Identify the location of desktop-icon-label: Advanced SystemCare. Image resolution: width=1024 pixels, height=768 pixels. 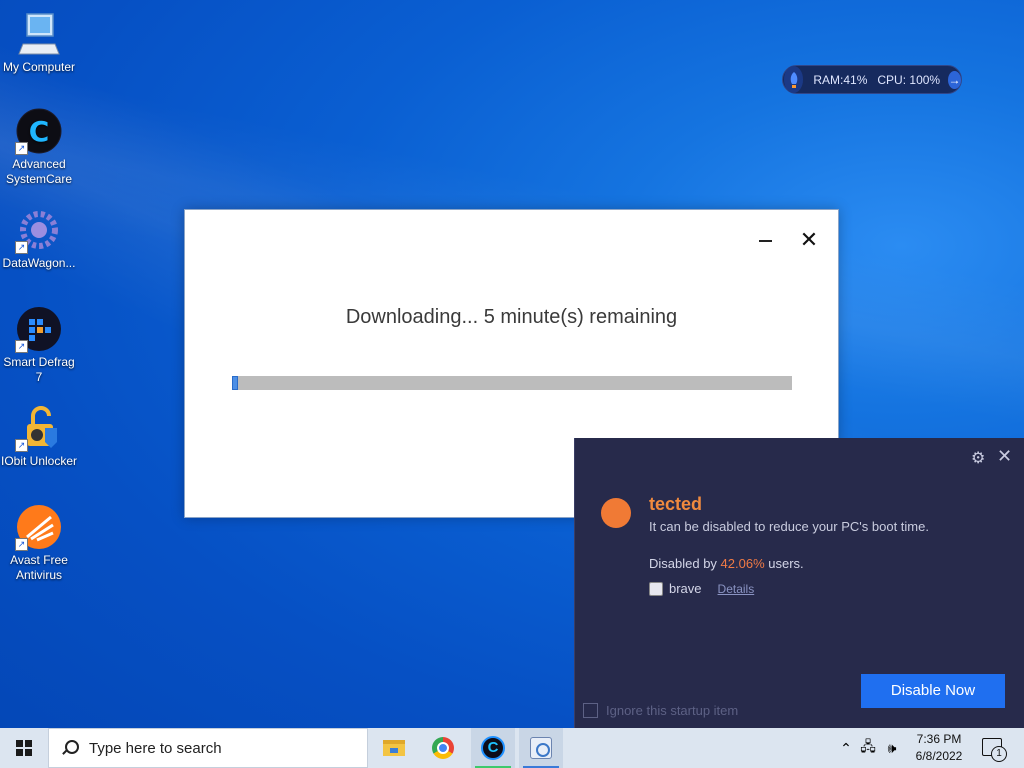
(39, 171).